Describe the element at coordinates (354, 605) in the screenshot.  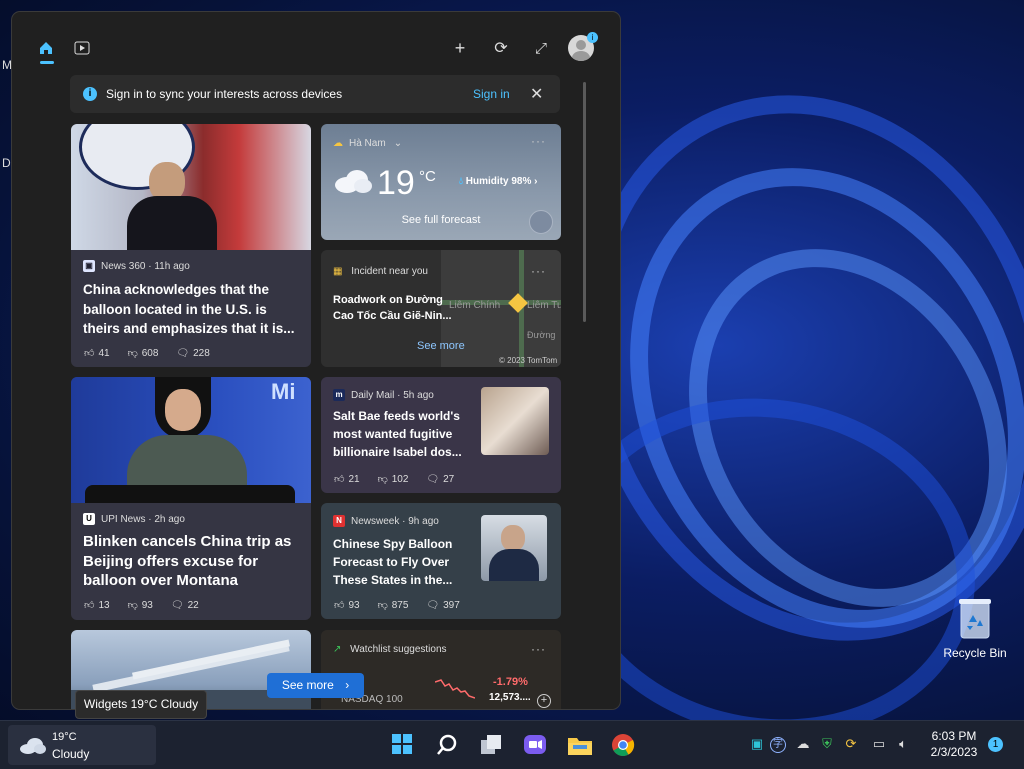
I see `like-count: 93` at that location.